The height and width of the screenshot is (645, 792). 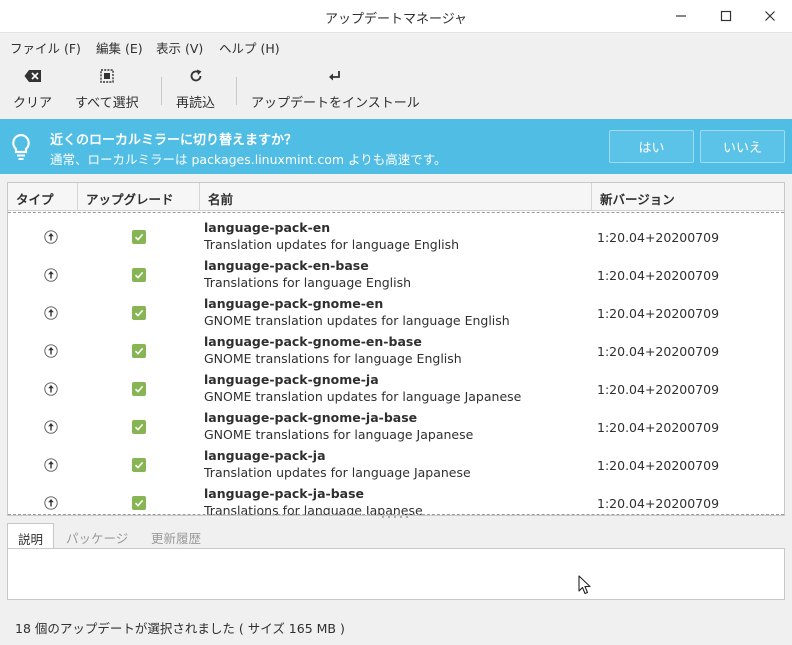 I want to click on column-upgrade: アップグレード, so click(x=139, y=197).